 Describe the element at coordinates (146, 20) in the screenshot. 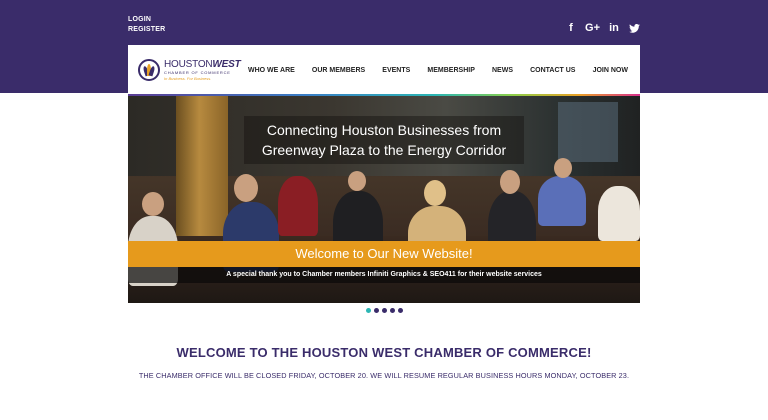

I see `login-link: LOGIN` at that location.